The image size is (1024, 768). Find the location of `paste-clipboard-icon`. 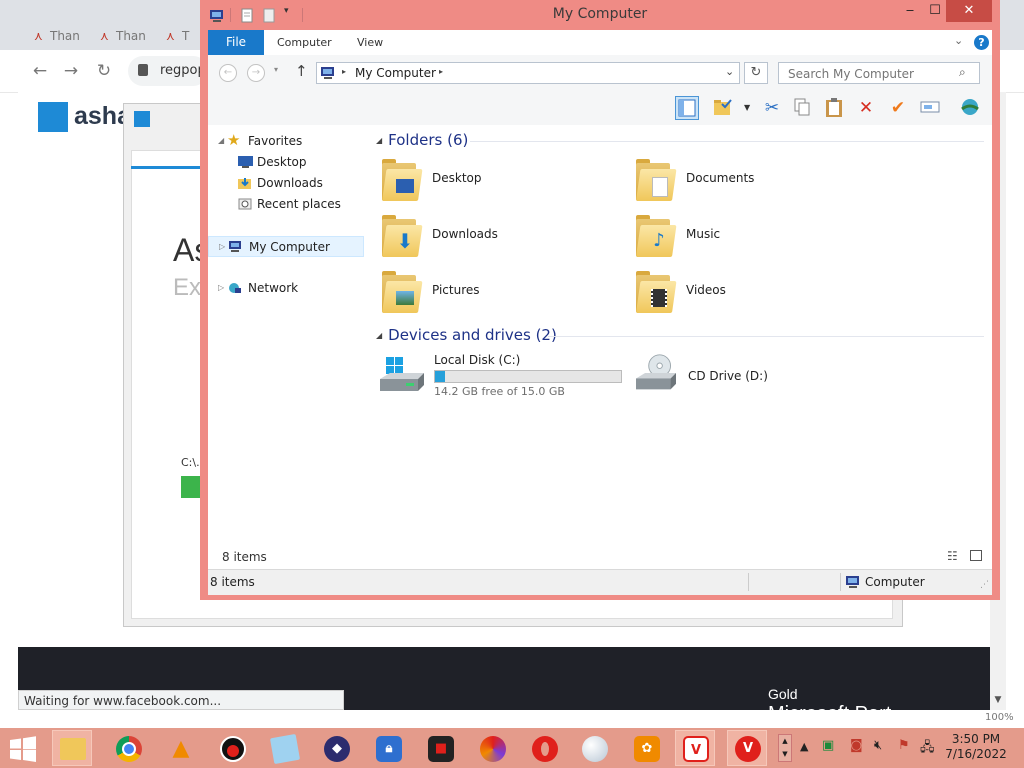

paste-clipboard-icon is located at coordinates (834, 108).